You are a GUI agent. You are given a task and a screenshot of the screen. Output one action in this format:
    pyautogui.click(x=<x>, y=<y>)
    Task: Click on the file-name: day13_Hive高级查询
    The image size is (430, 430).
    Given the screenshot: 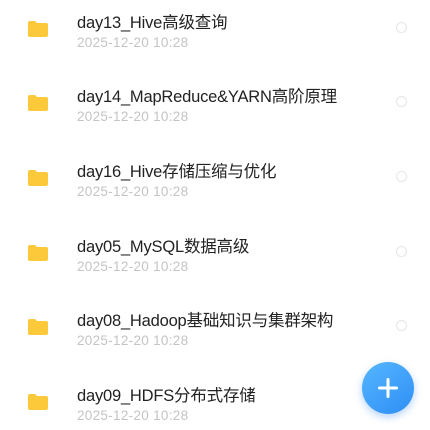 What is the action you would take?
    pyautogui.click(x=152, y=23)
    